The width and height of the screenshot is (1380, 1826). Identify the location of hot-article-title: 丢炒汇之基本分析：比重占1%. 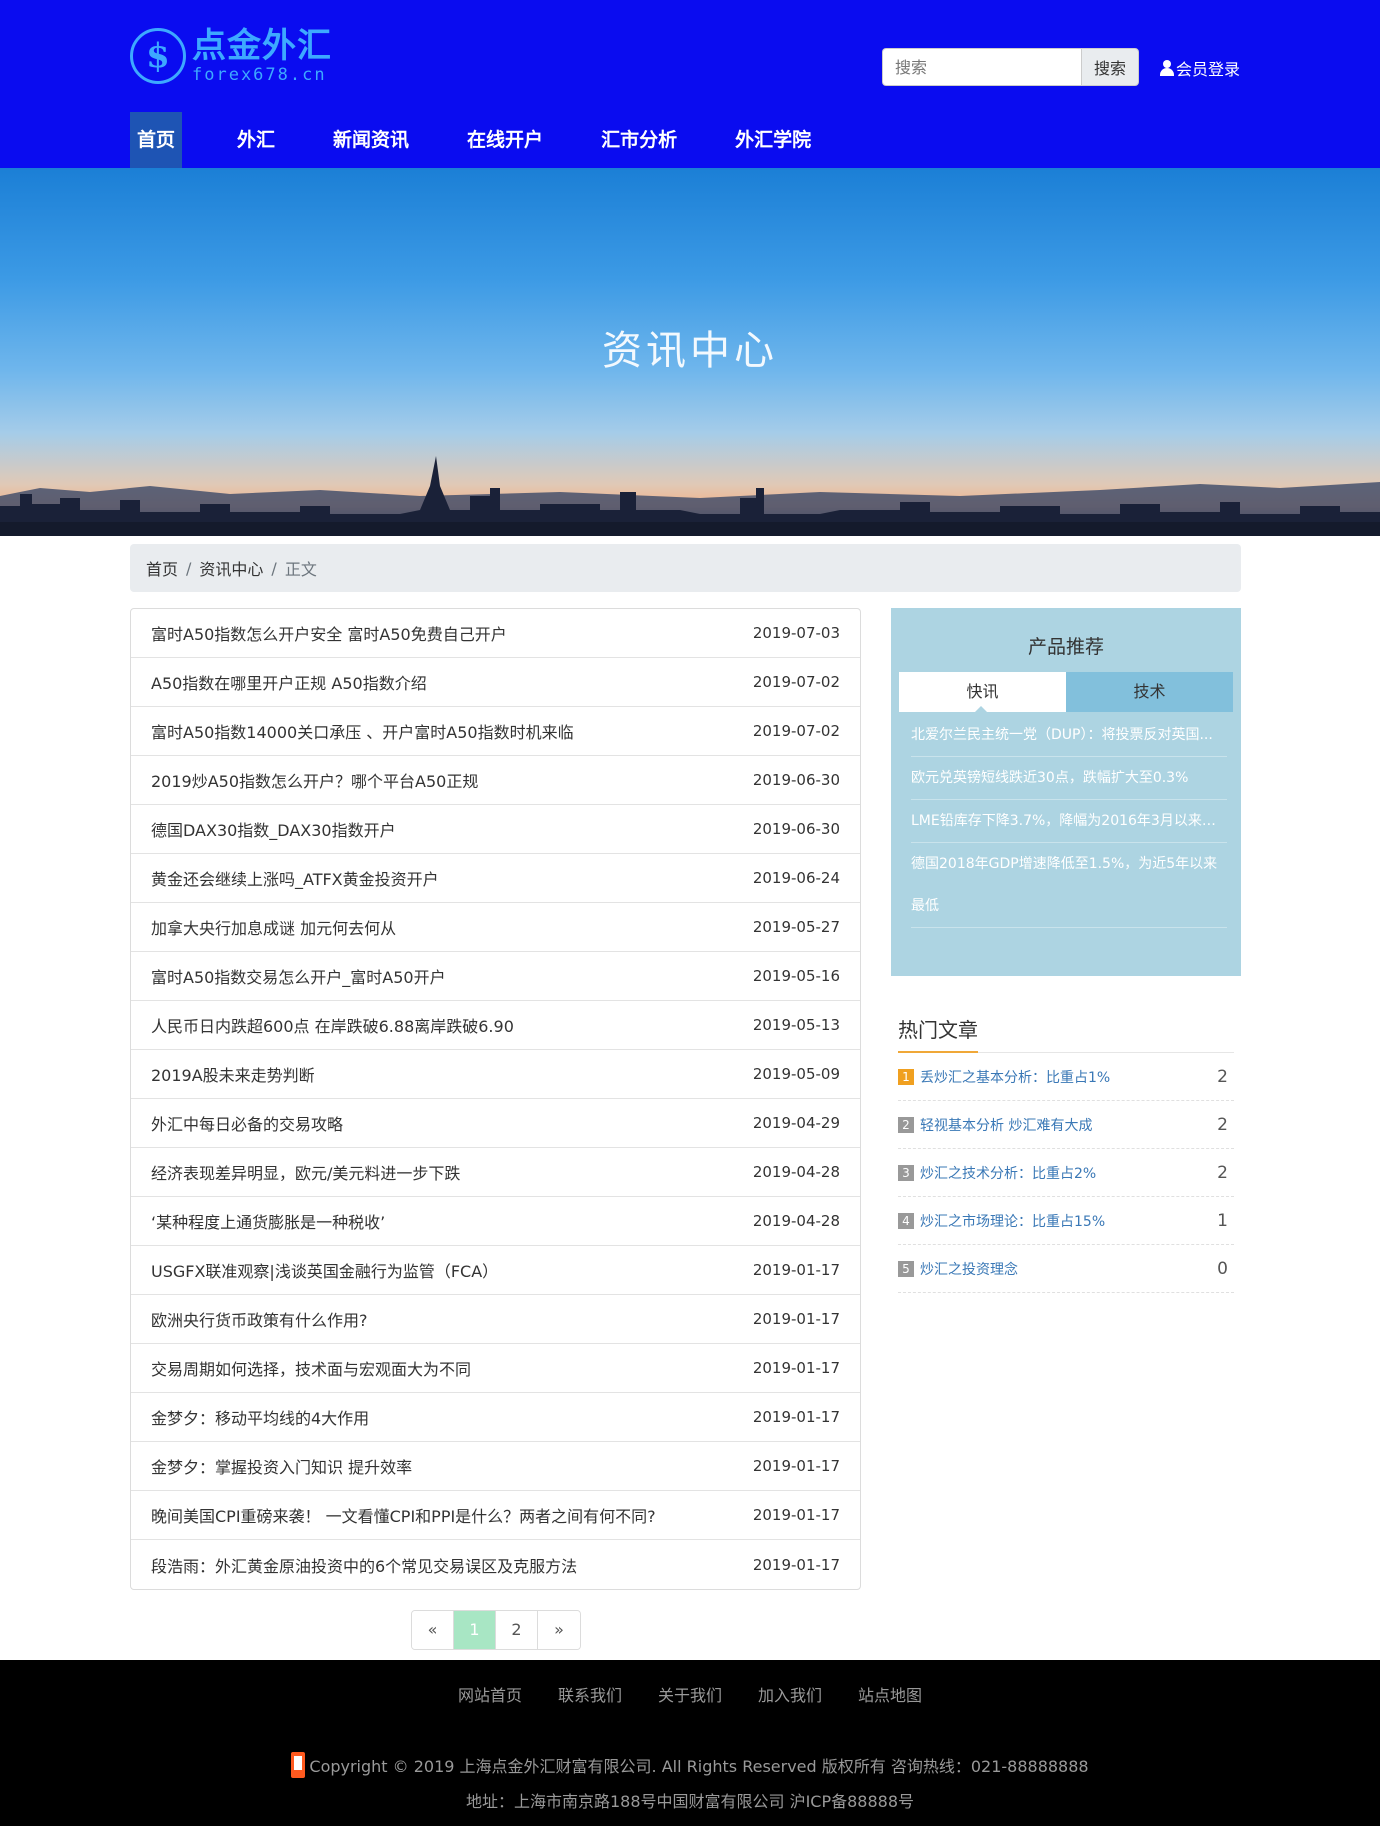
(1015, 1077).